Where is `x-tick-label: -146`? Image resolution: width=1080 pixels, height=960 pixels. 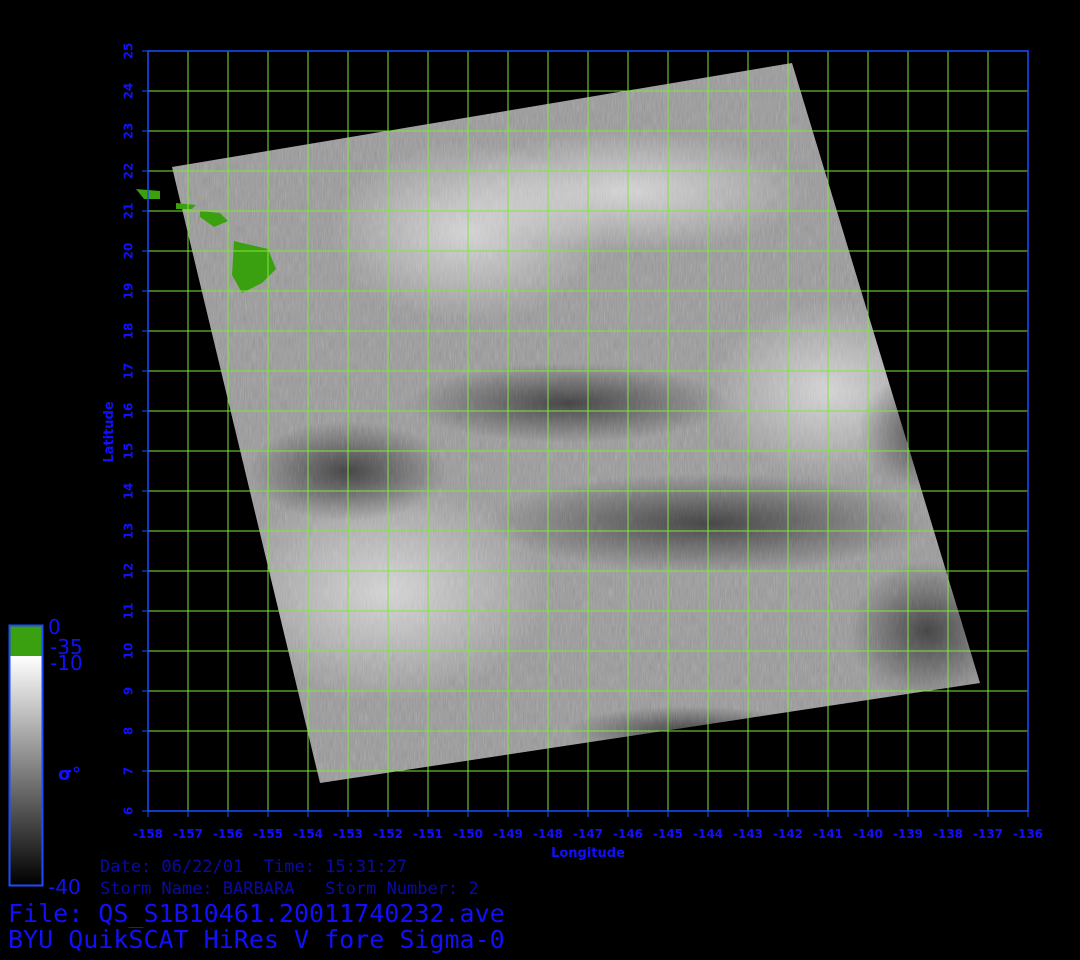 x-tick-label: -146 is located at coordinates (628, 834).